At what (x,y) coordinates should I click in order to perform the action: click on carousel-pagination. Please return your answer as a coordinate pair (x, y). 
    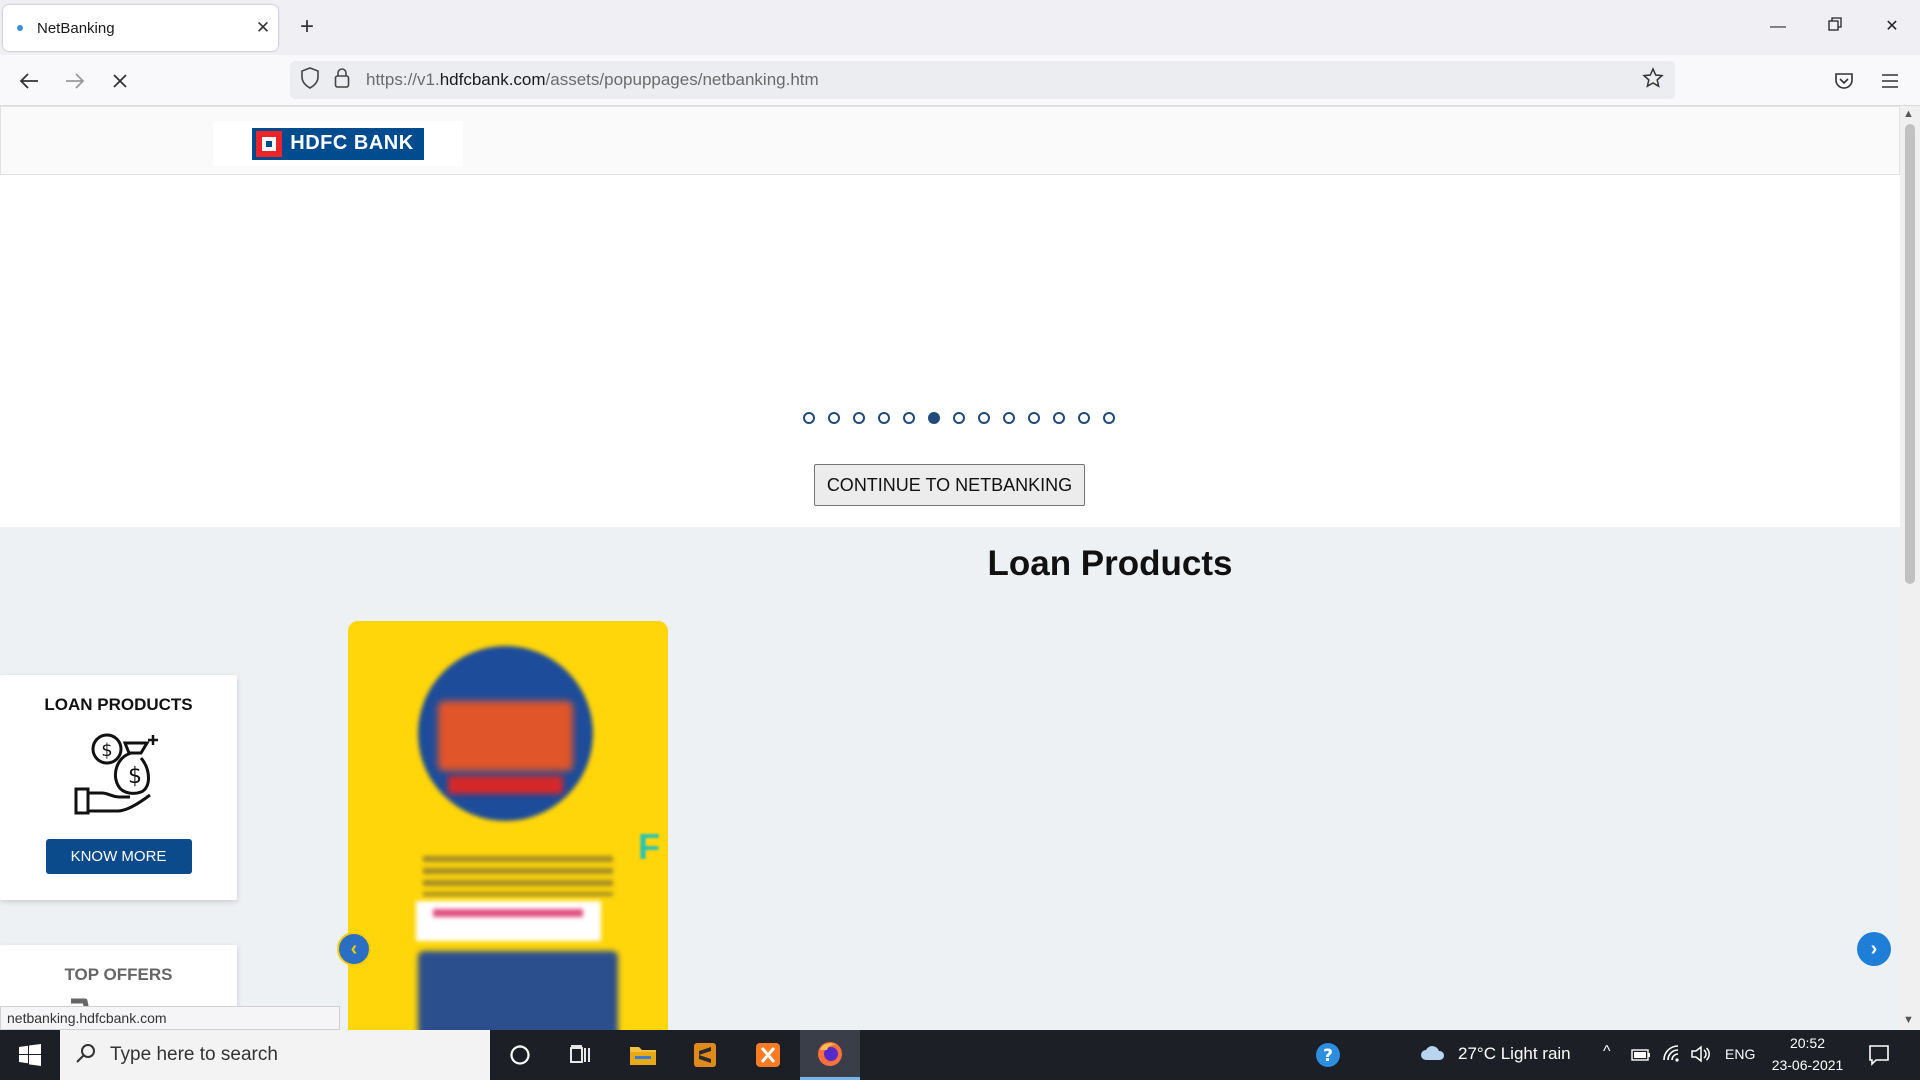
    Looking at the image, I should click on (959, 418).